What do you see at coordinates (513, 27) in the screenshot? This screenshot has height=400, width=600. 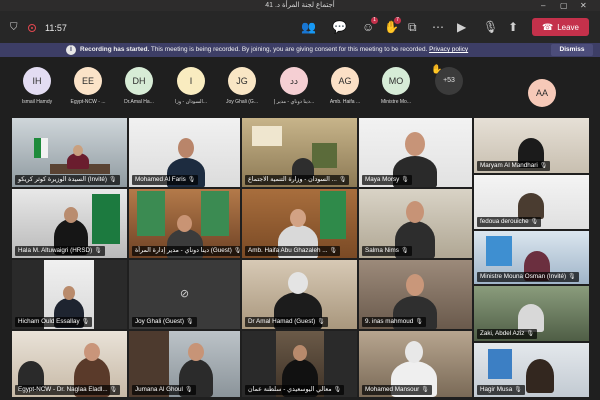 I see `share-screen-icon: ⬆` at bounding box center [513, 27].